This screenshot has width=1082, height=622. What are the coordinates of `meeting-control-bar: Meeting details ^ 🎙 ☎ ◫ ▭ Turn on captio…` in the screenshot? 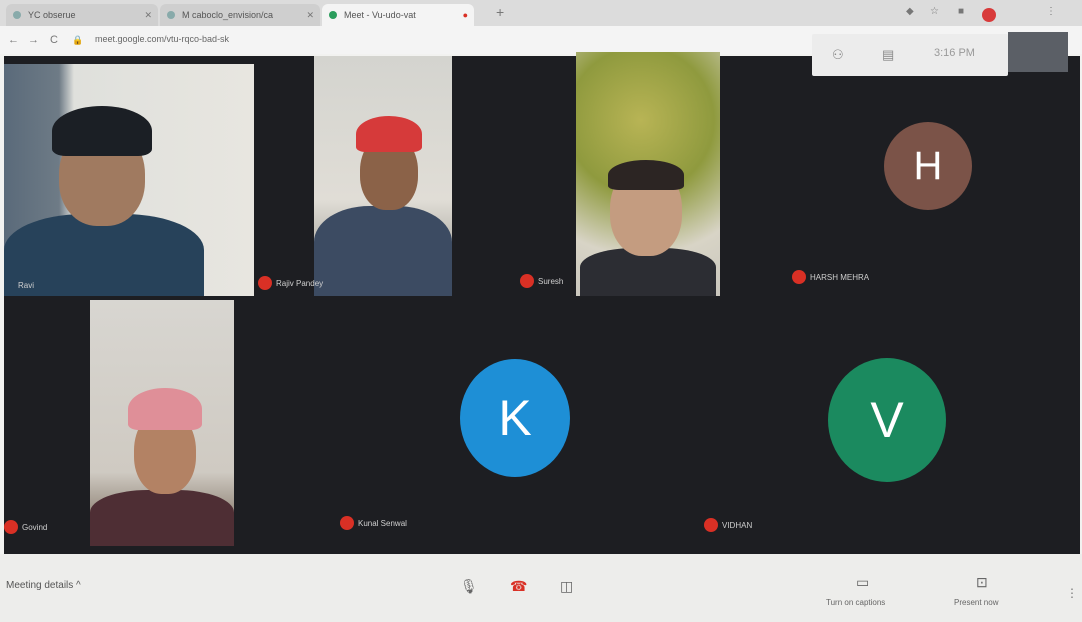 It's located at (541, 588).